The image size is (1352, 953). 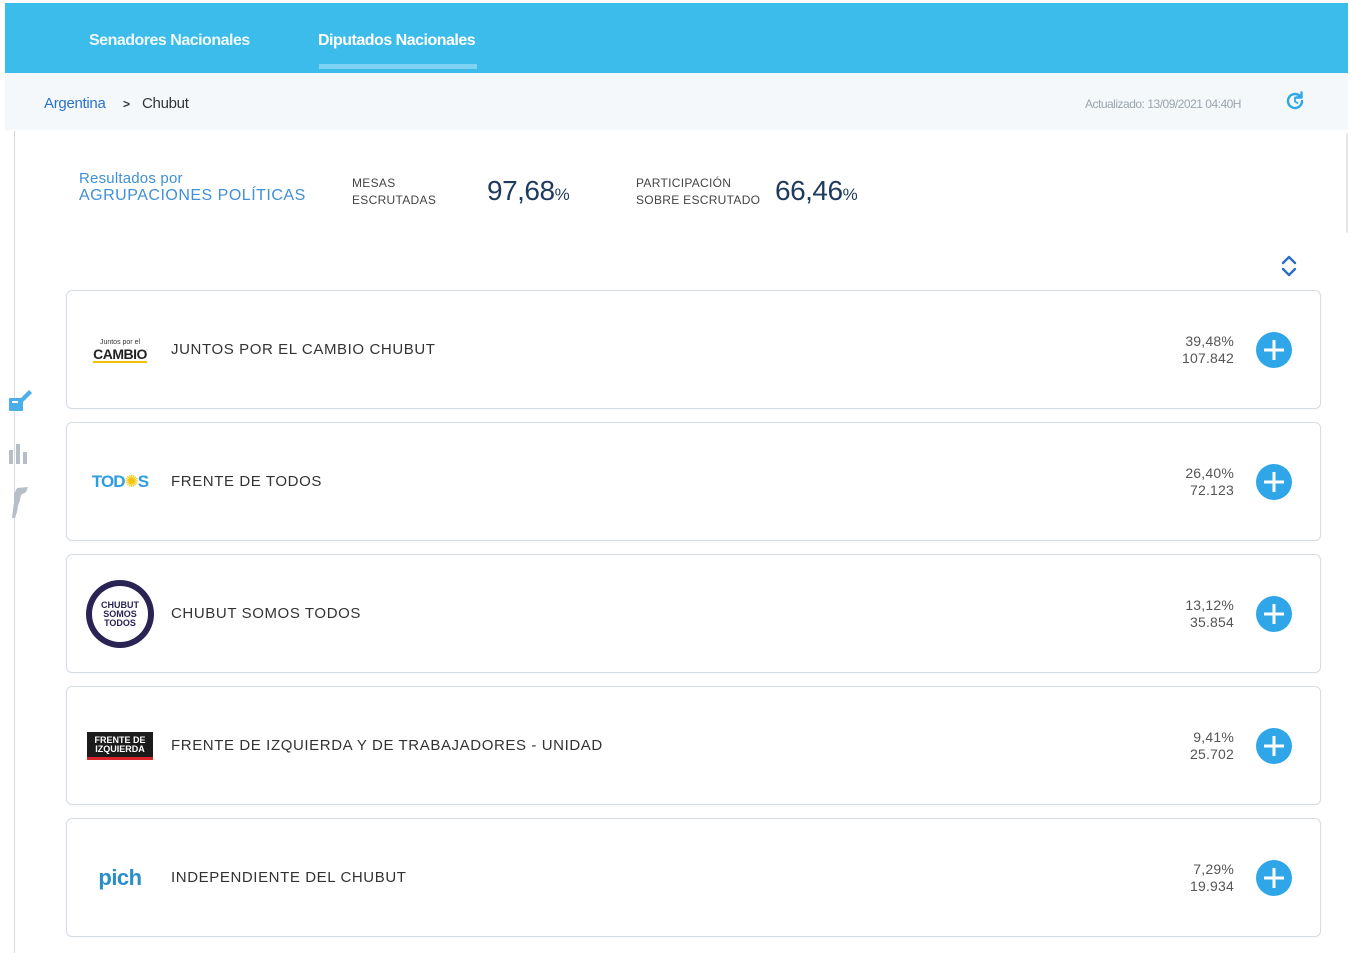 I want to click on participacion-label-line2: SOBRE ESCRUTADO, so click(x=698, y=200).